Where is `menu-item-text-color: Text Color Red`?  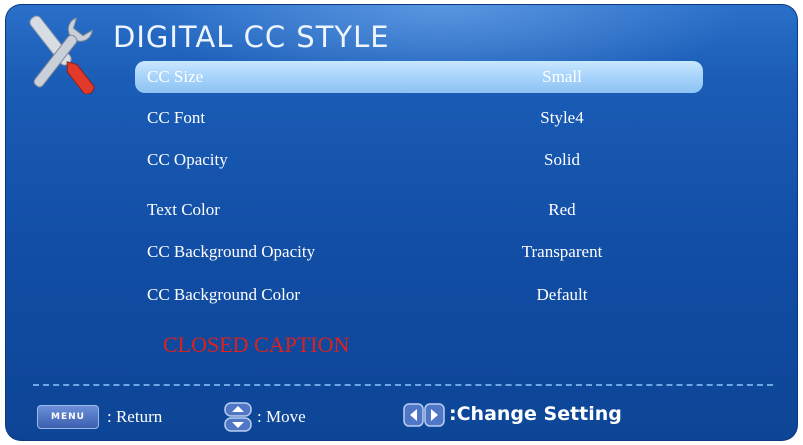 menu-item-text-color: Text Color Red is located at coordinates (419, 210).